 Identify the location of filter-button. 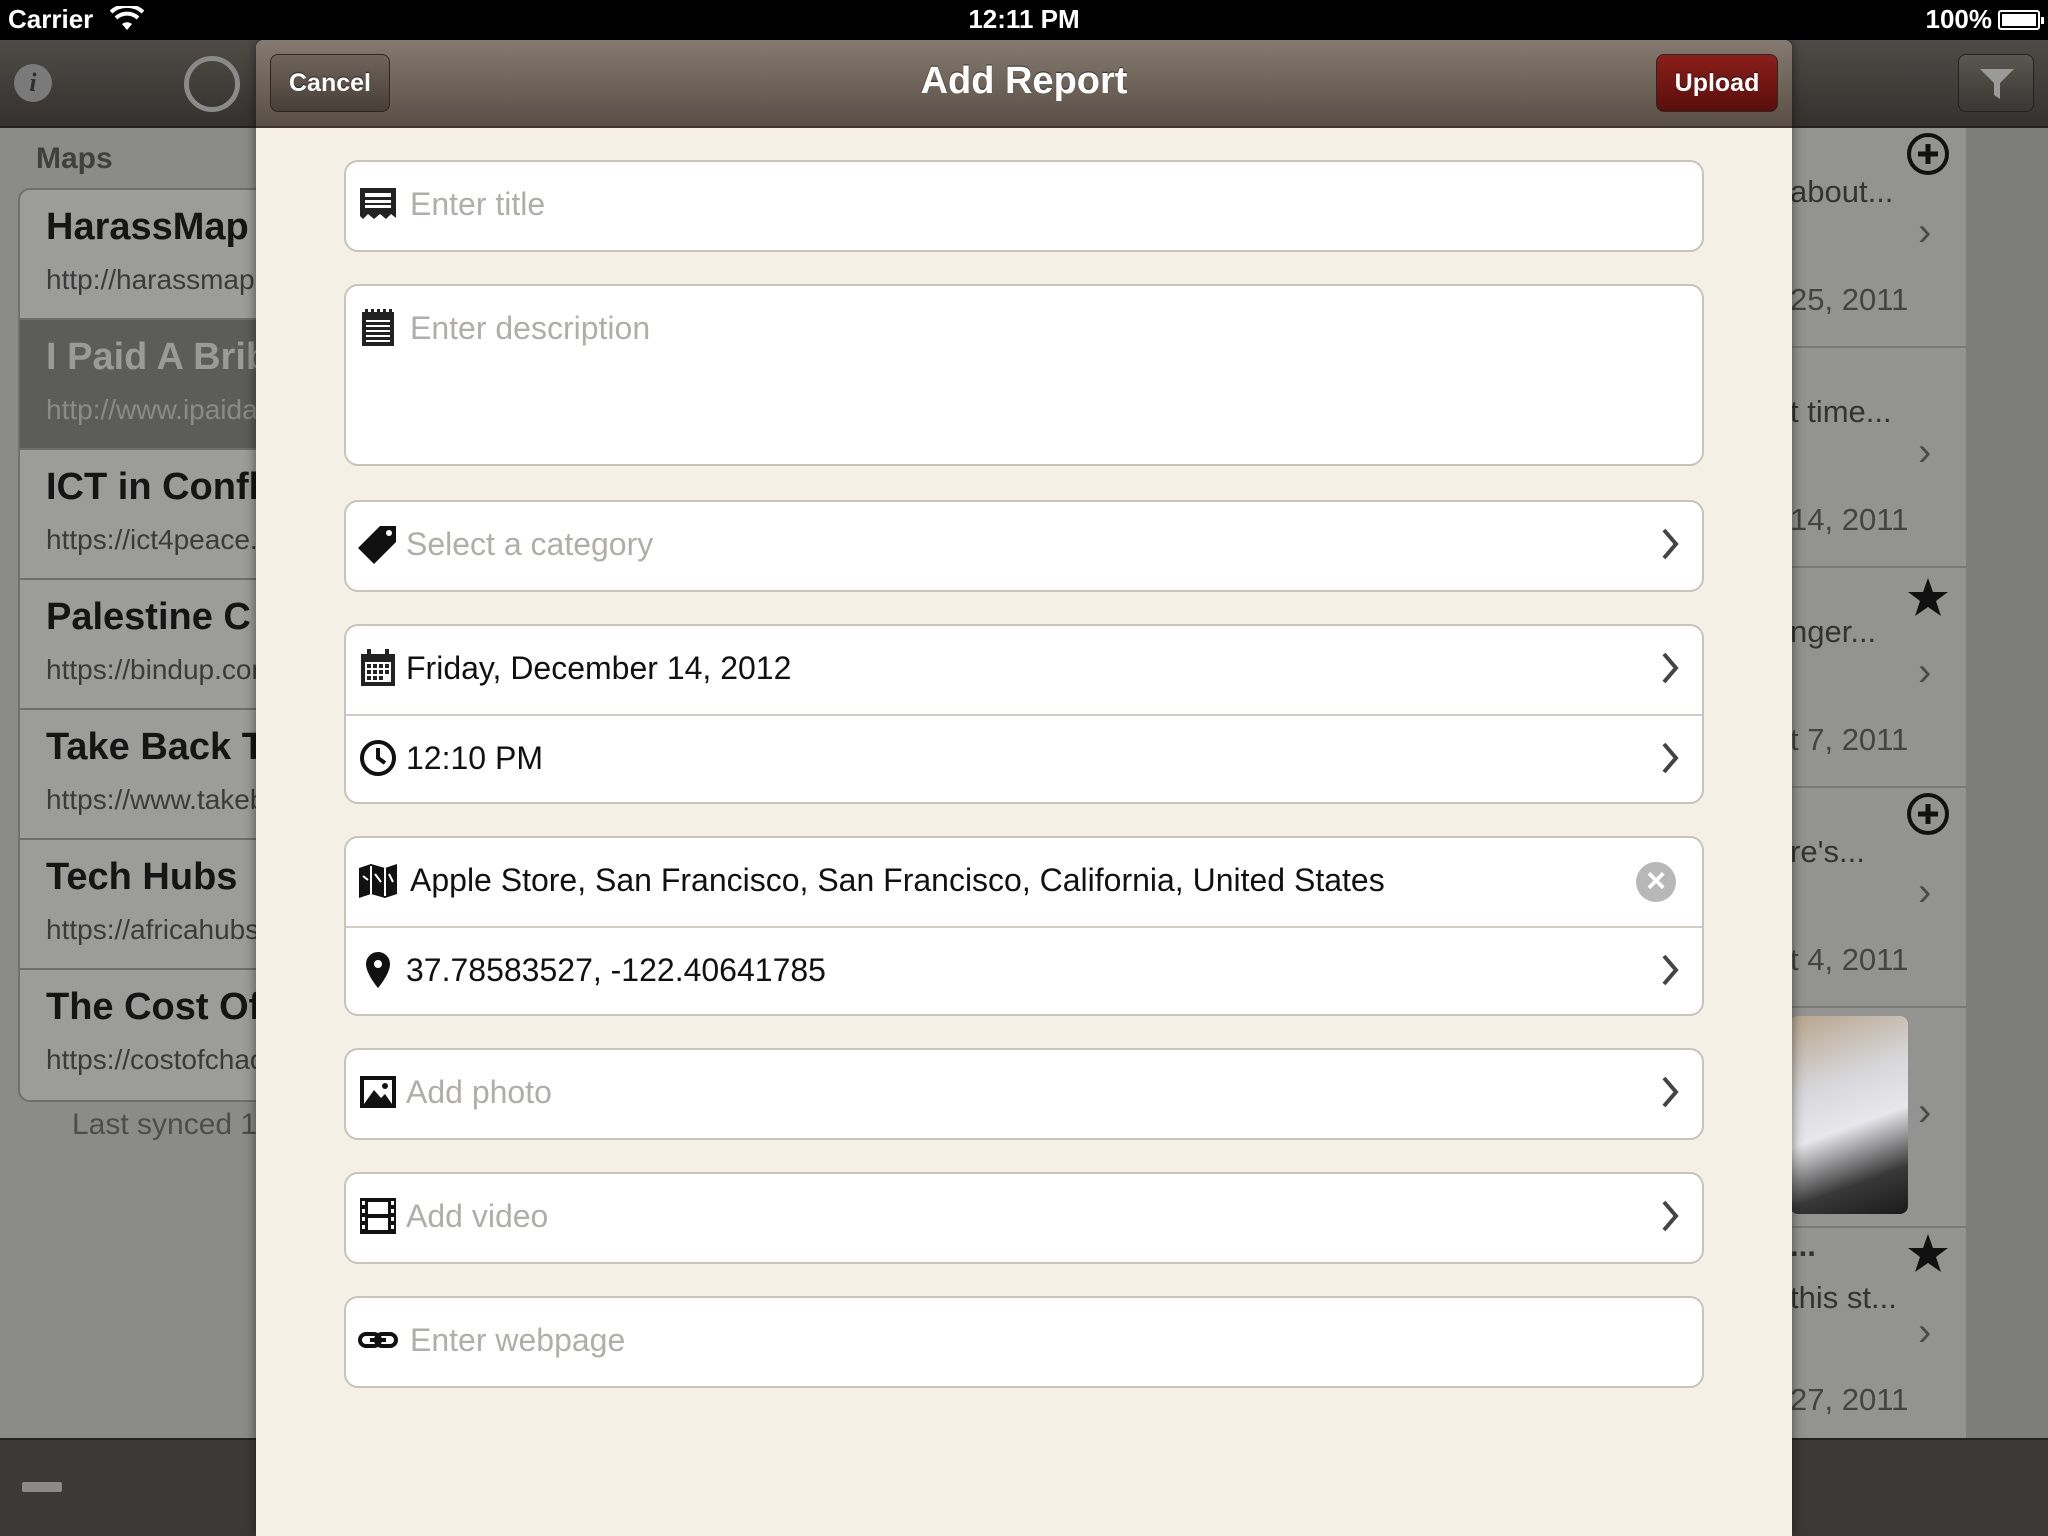
(1996, 83).